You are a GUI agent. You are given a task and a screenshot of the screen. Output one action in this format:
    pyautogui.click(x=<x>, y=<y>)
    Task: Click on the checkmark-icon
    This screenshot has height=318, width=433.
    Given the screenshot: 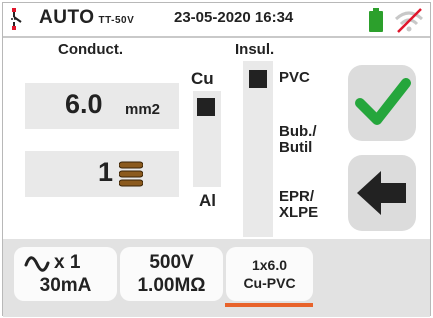 What is the action you would take?
    pyautogui.click(x=383, y=101)
    